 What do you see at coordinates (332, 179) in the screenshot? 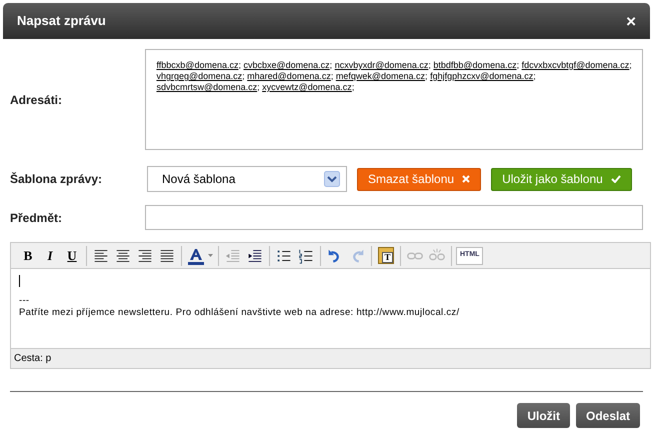
I see `chevron-down-icon` at bounding box center [332, 179].